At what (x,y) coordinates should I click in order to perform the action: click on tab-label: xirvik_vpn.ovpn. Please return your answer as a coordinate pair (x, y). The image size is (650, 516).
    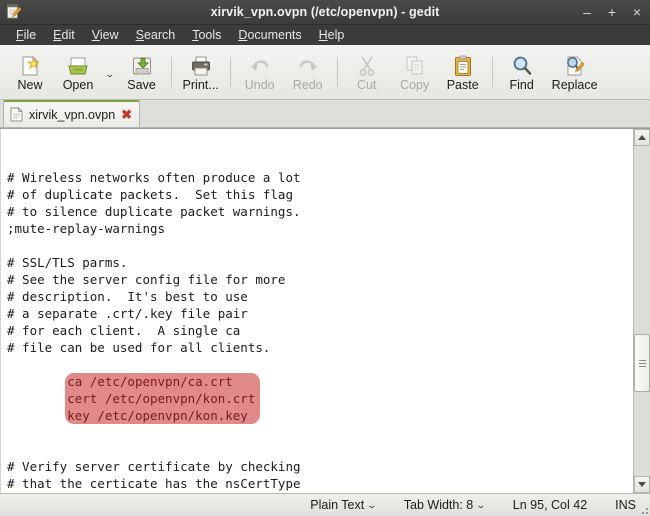
    Looking at the image, I should click on (72, 114).